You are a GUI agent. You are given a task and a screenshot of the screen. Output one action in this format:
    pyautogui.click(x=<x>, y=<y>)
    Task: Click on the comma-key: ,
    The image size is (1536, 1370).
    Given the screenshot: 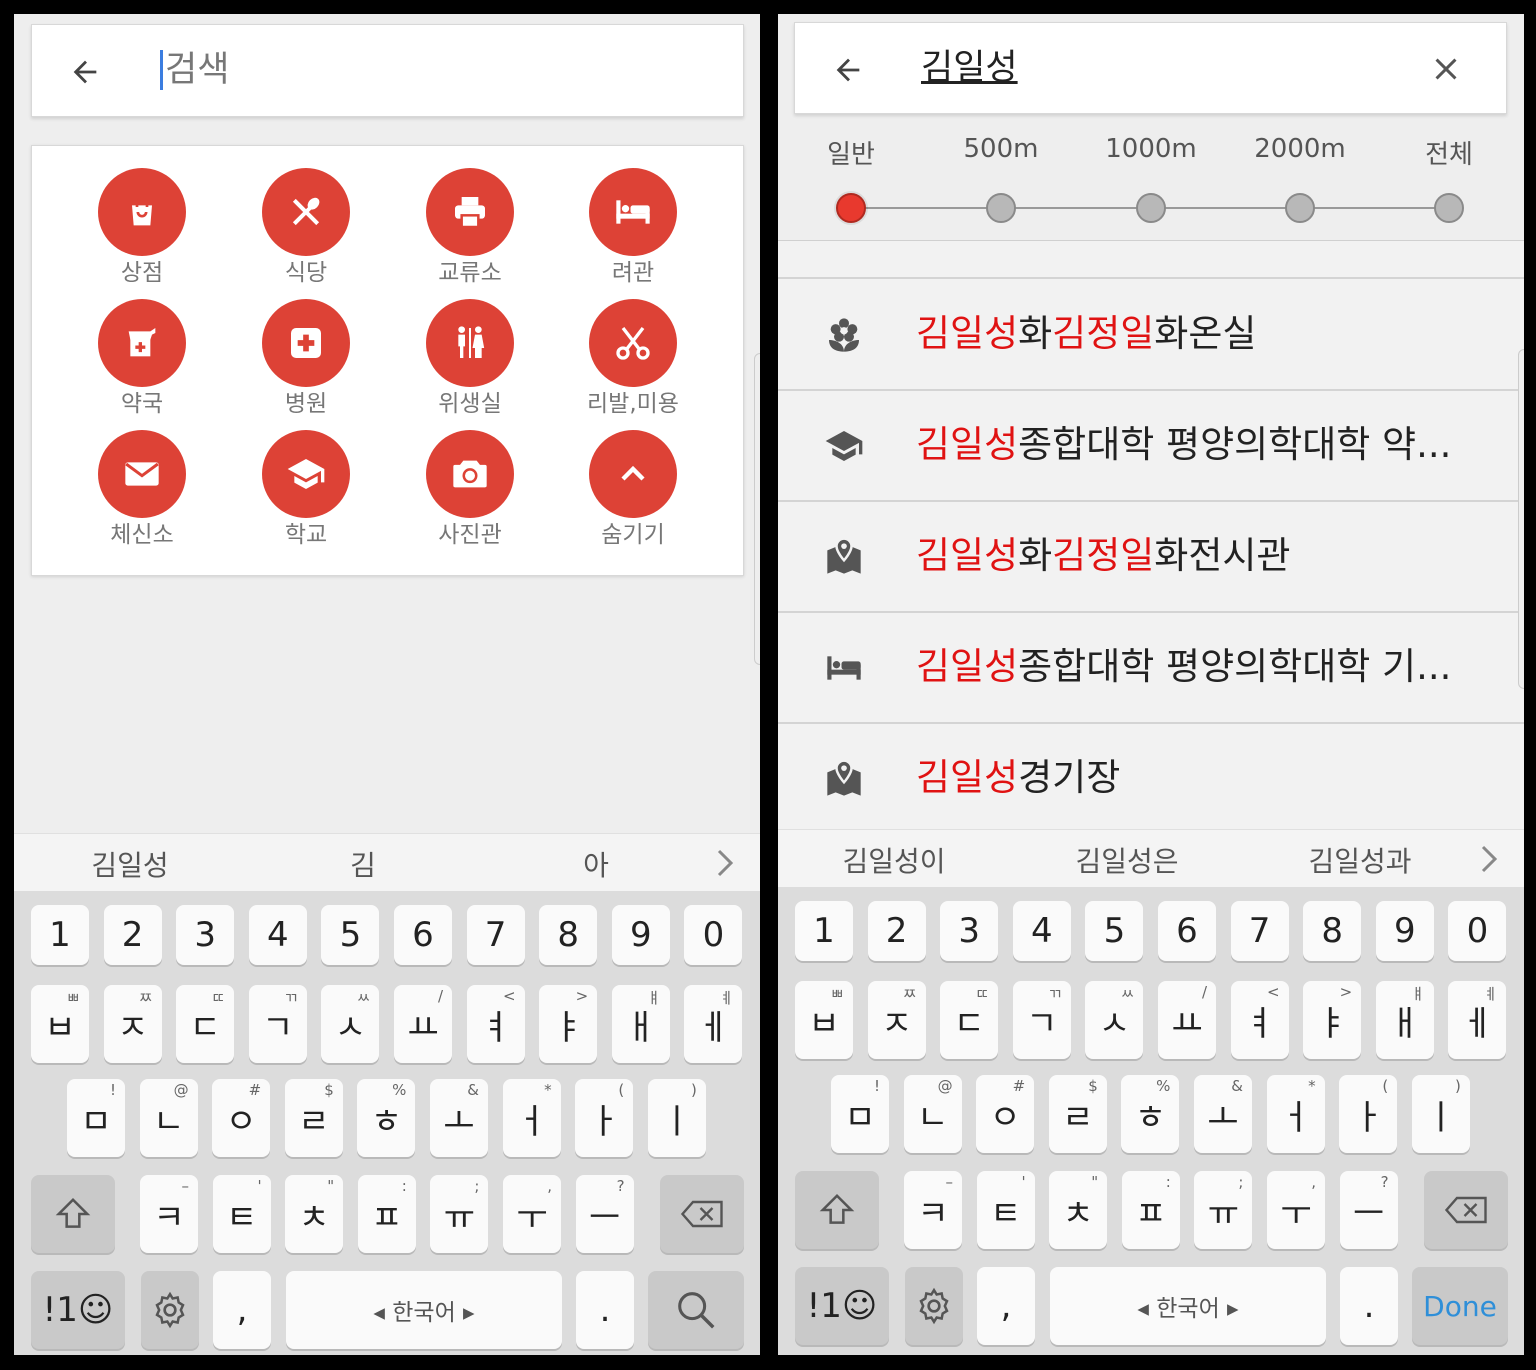 What is the action you would take?
    pyautogui.click(x=242, y=1310)
    